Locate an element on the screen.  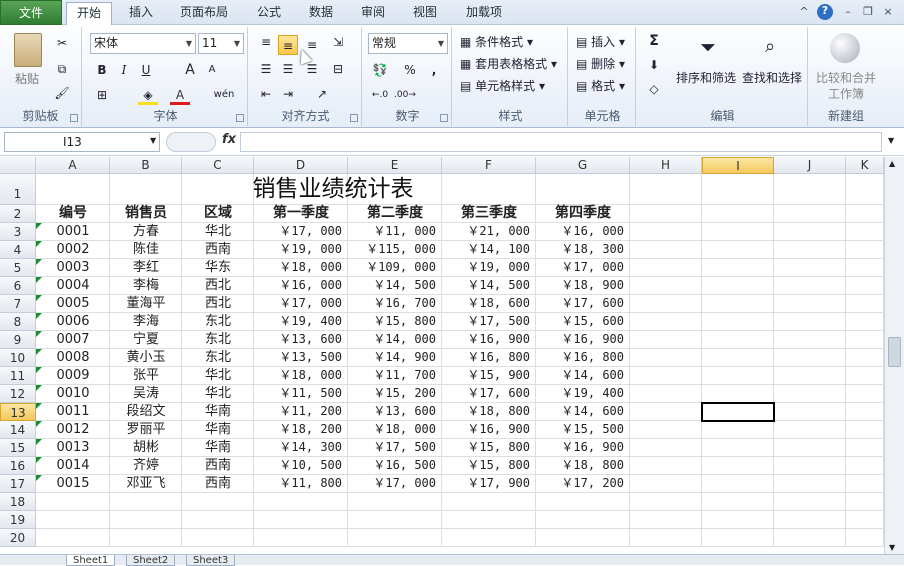
cell-styles-button: ▤ 单元格样式 ▾ is located at coordinates (502, 85).